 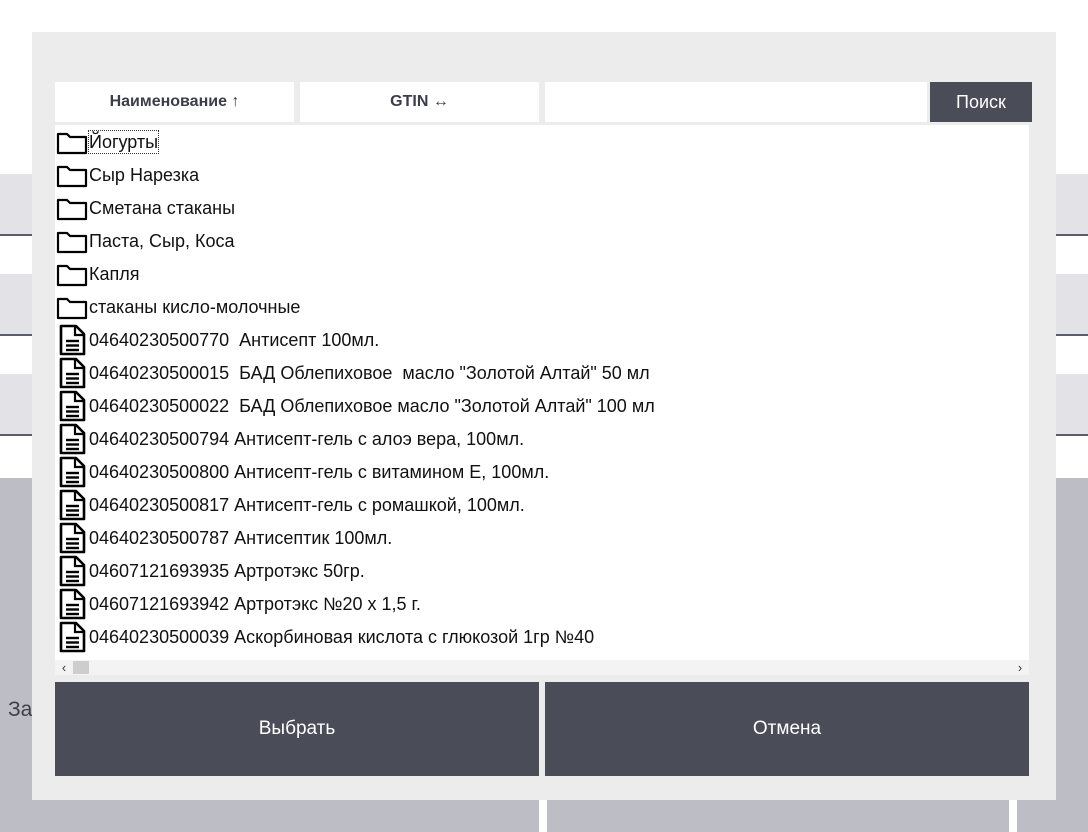 I want to click on list-item: 04607121693942 Артротэкс №20 х 1,5 г., so click(x=542, y=603).